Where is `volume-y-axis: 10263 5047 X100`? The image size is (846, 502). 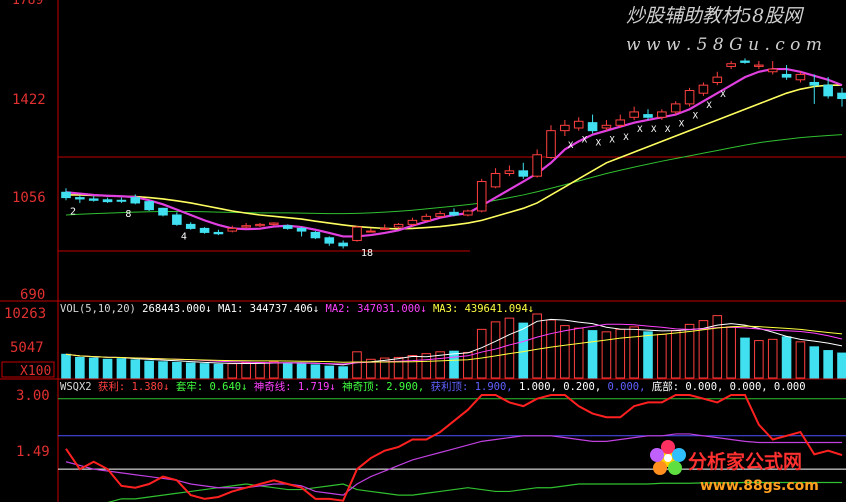 volume-y-axis: 10263 5047 X100 is located at coordinates (28, 342).